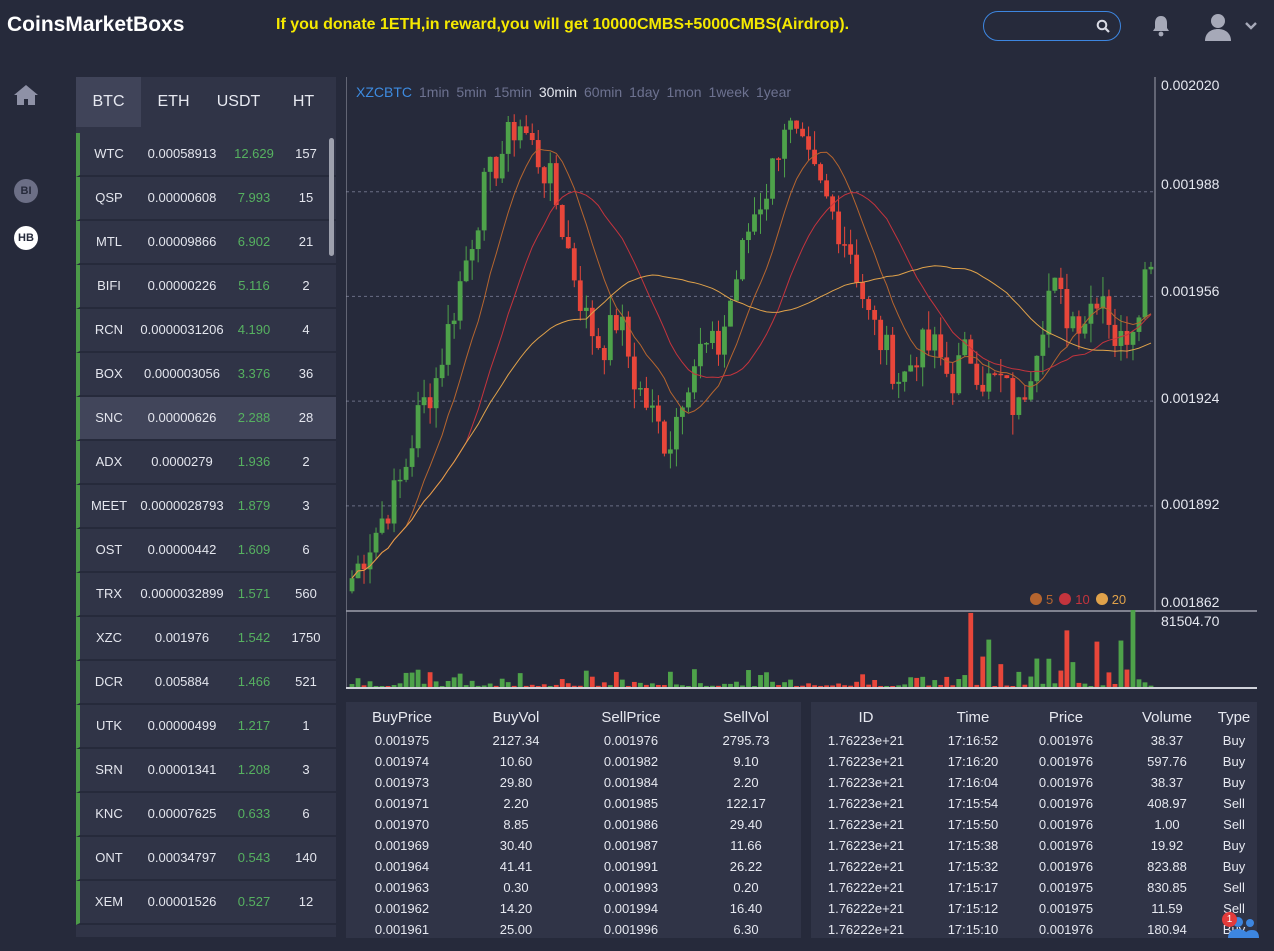 This screenshot has height=951, width=1274. I want to click on market-row: DCR 0.005884 1.466 521, so click(206, 683).